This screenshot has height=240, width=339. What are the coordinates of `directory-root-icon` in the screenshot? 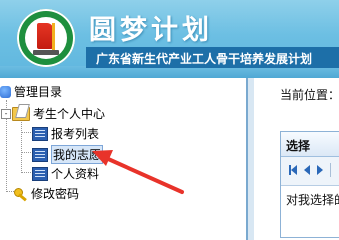 It's located at (5, 91).